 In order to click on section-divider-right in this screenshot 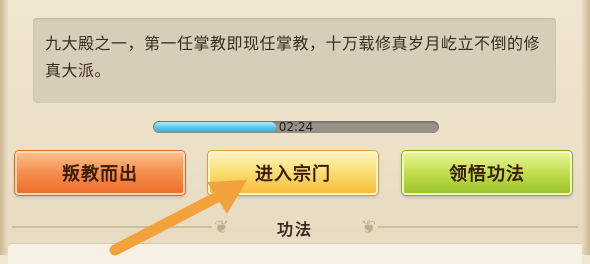, I will do `click(478, 227)`.